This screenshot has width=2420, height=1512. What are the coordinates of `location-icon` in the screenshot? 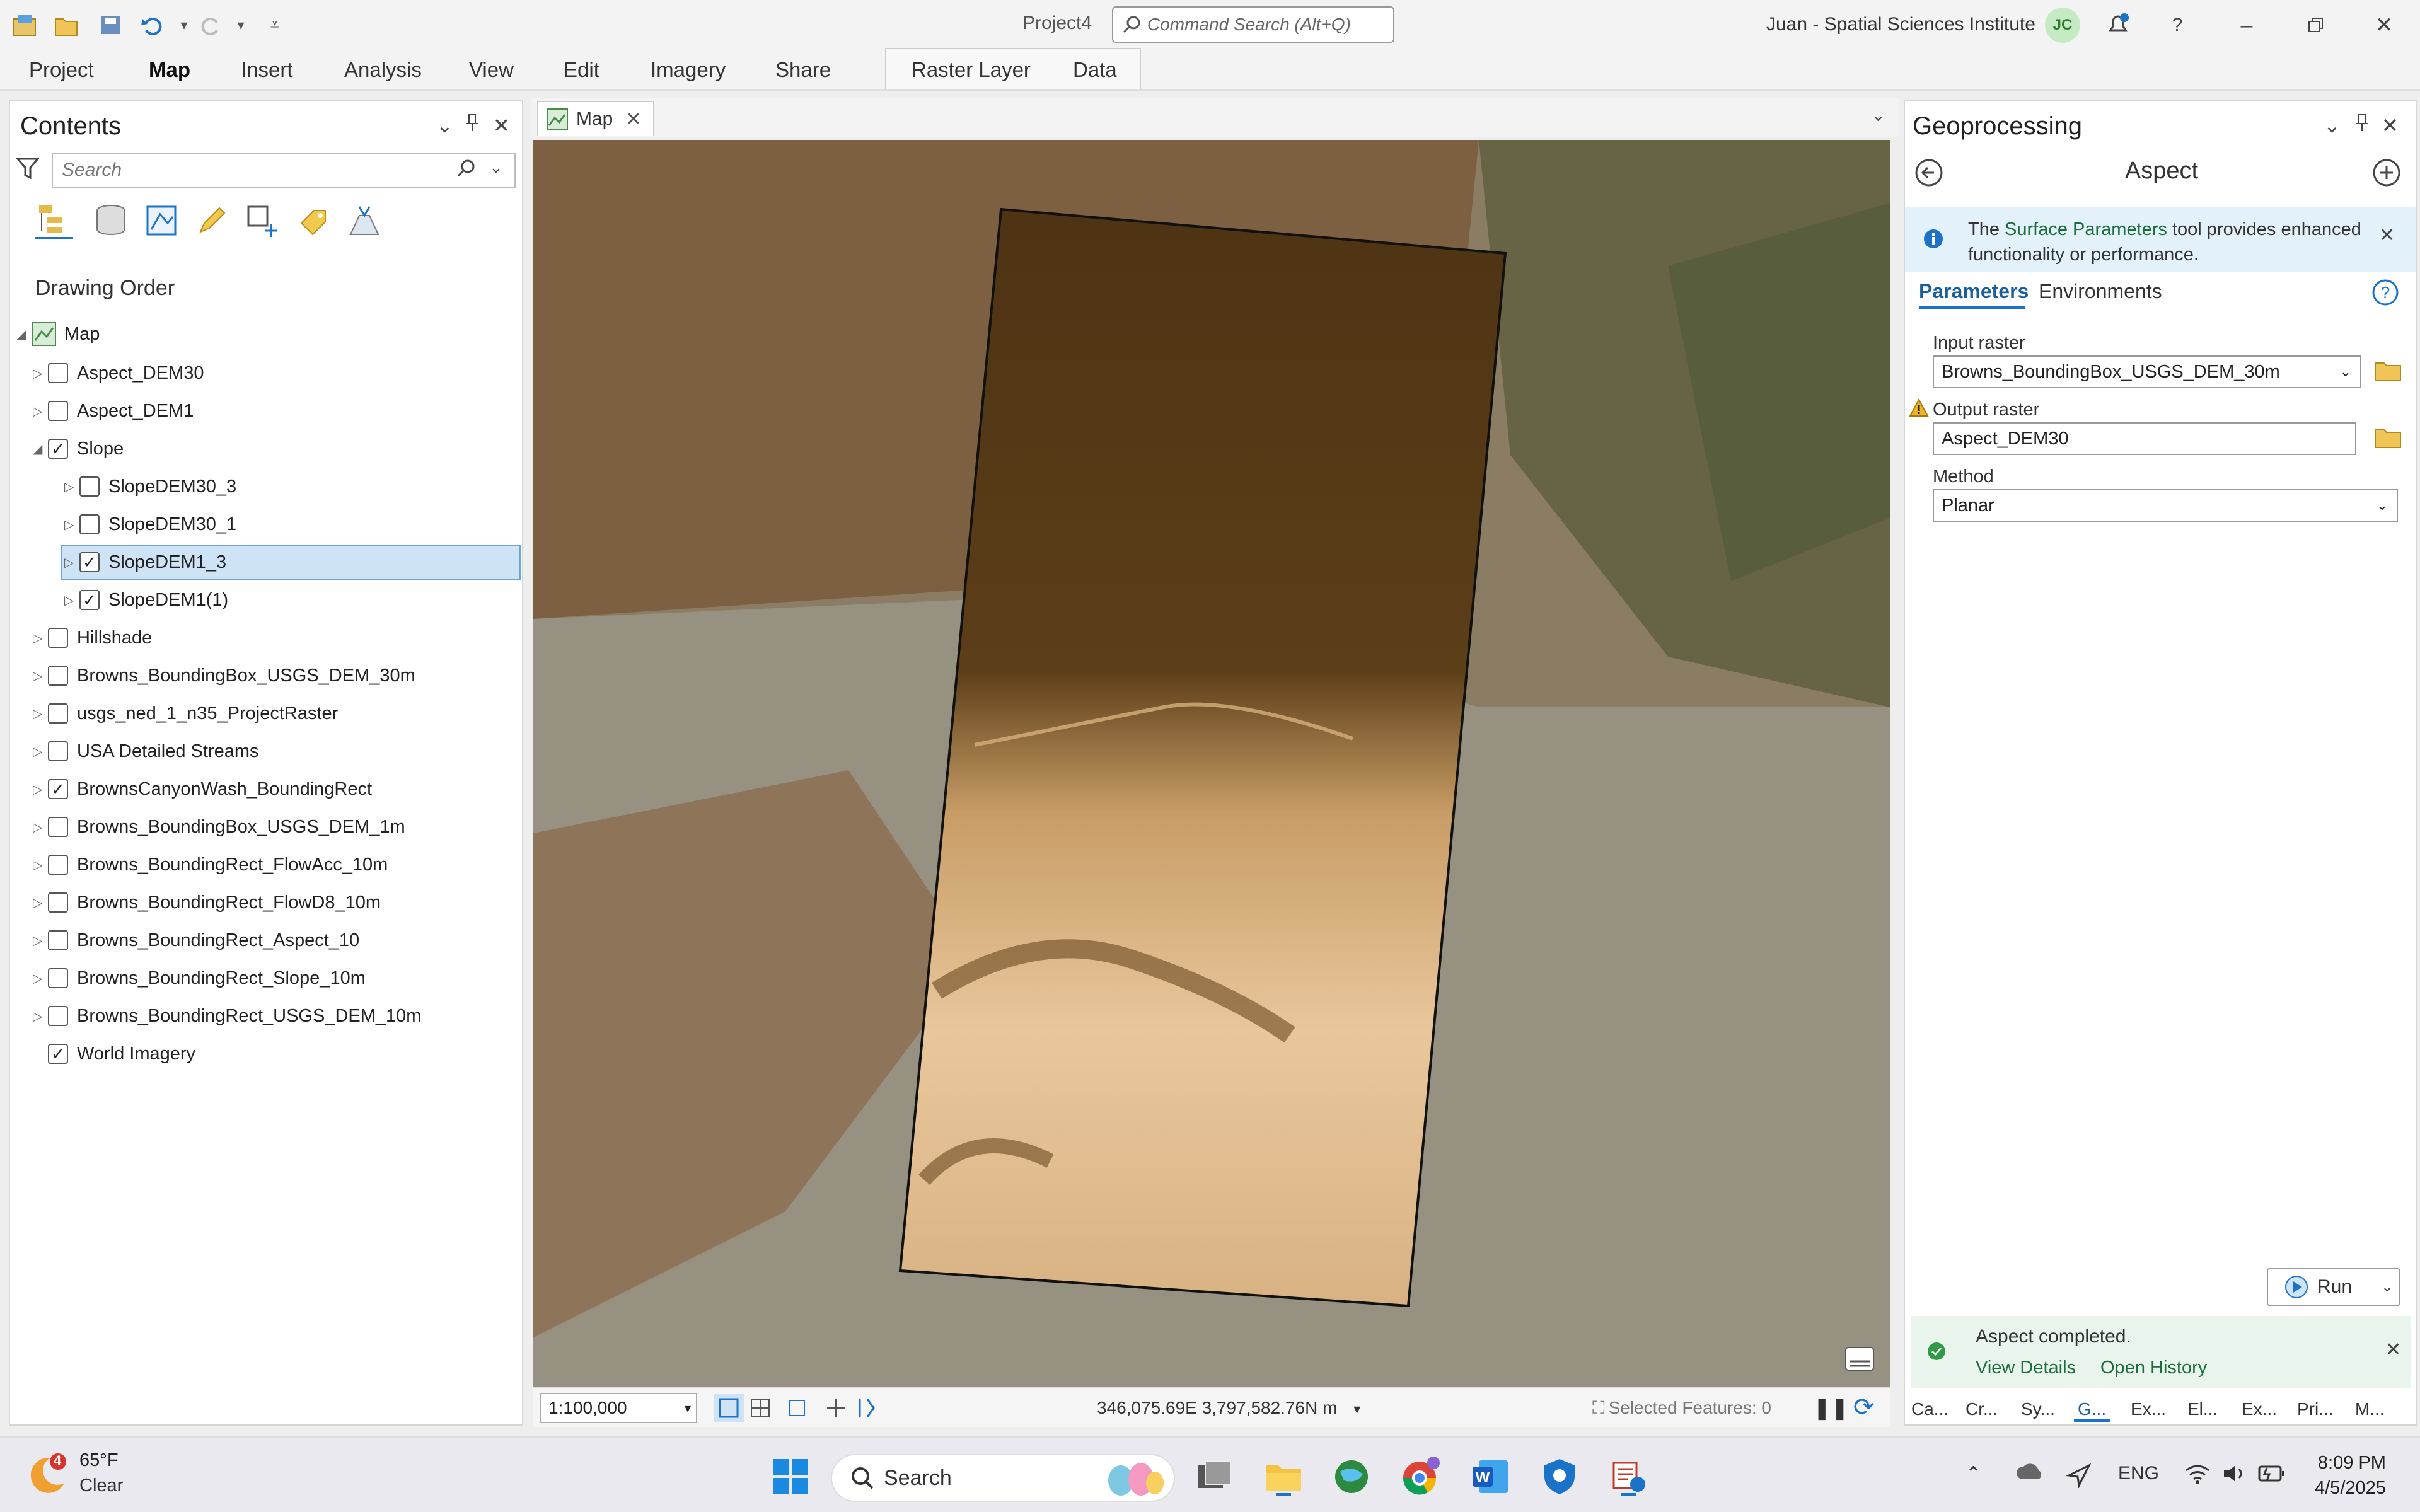 It's located at (2079, 1478).